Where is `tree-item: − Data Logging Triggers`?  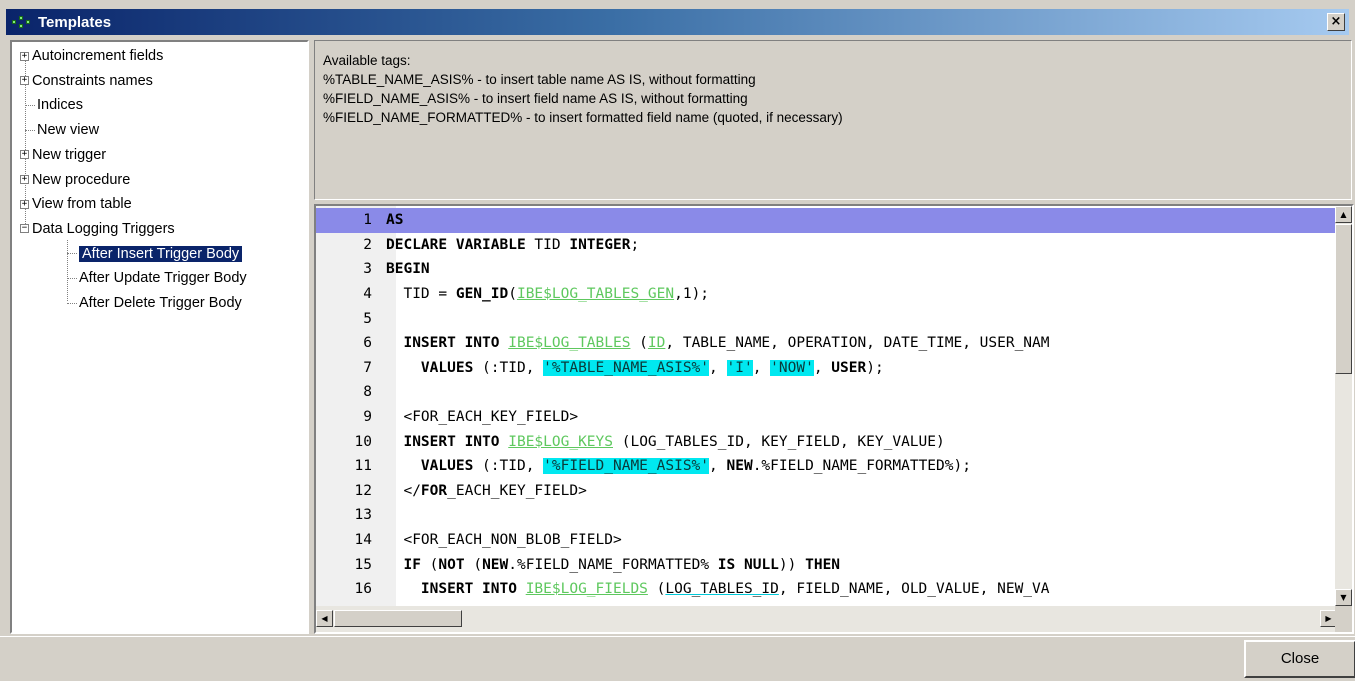 tree-item: − Data Logging Triggers is located at coordinates (97, 229).